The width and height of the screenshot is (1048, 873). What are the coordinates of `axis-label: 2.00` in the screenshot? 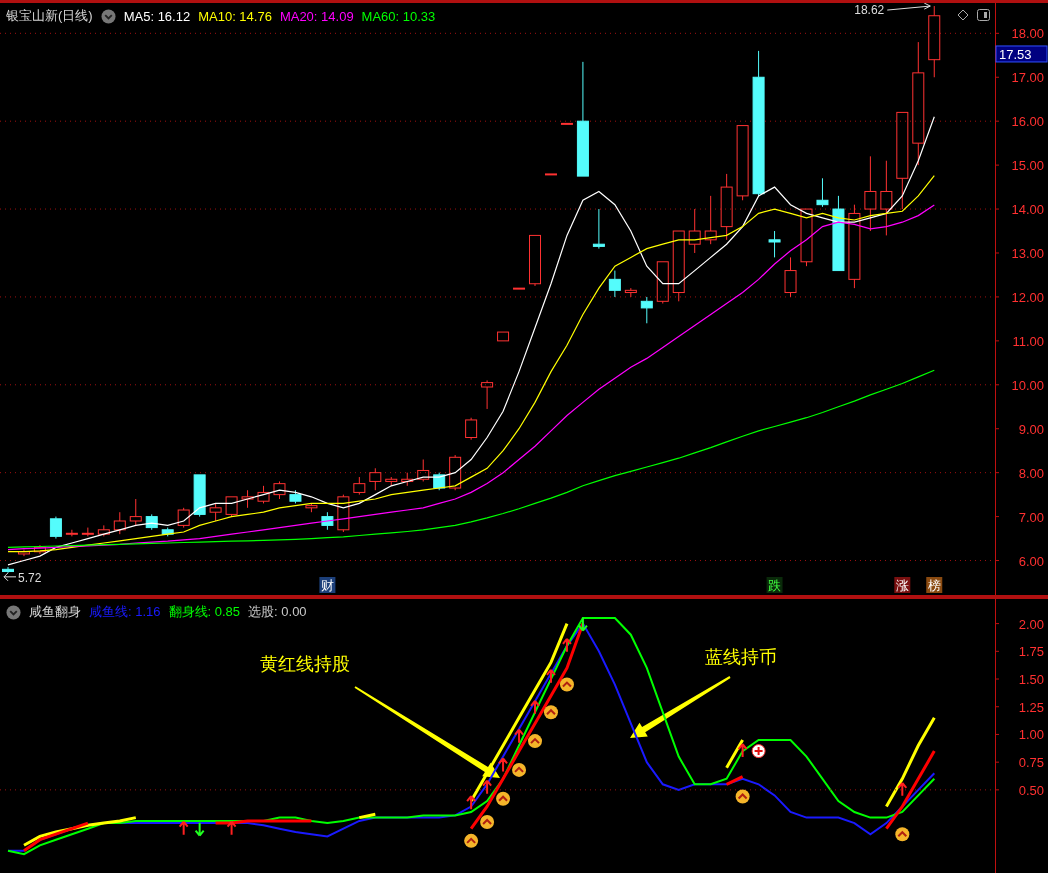 It's located at (1031, 624).